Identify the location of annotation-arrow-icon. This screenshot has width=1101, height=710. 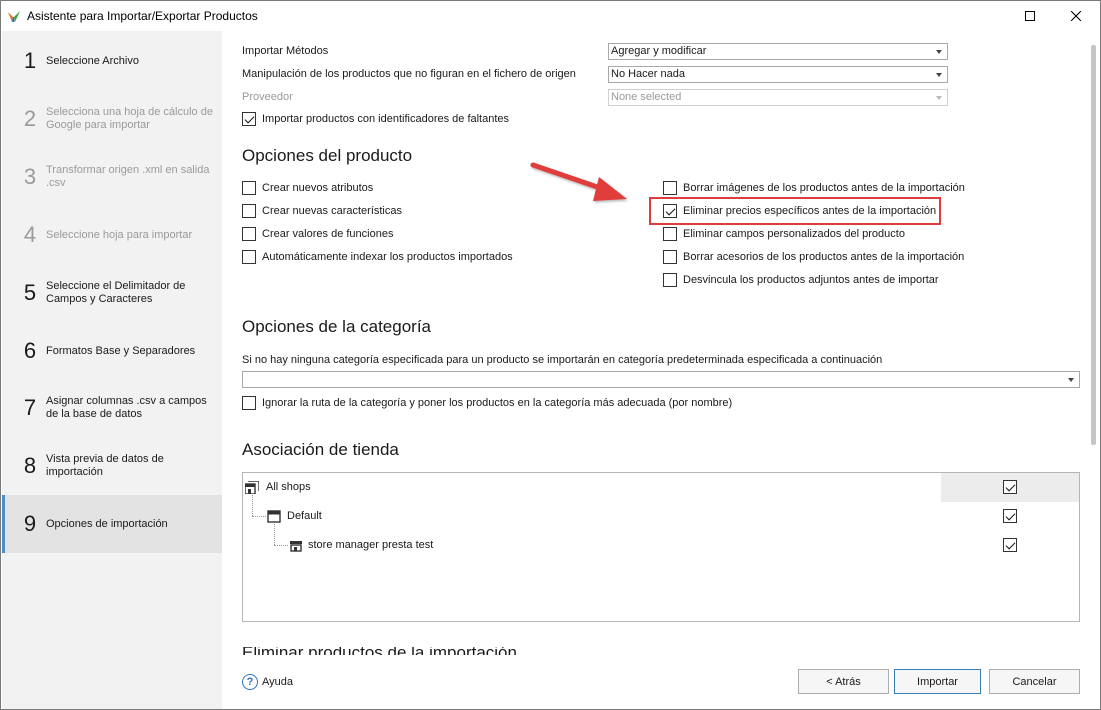
(578, 181).